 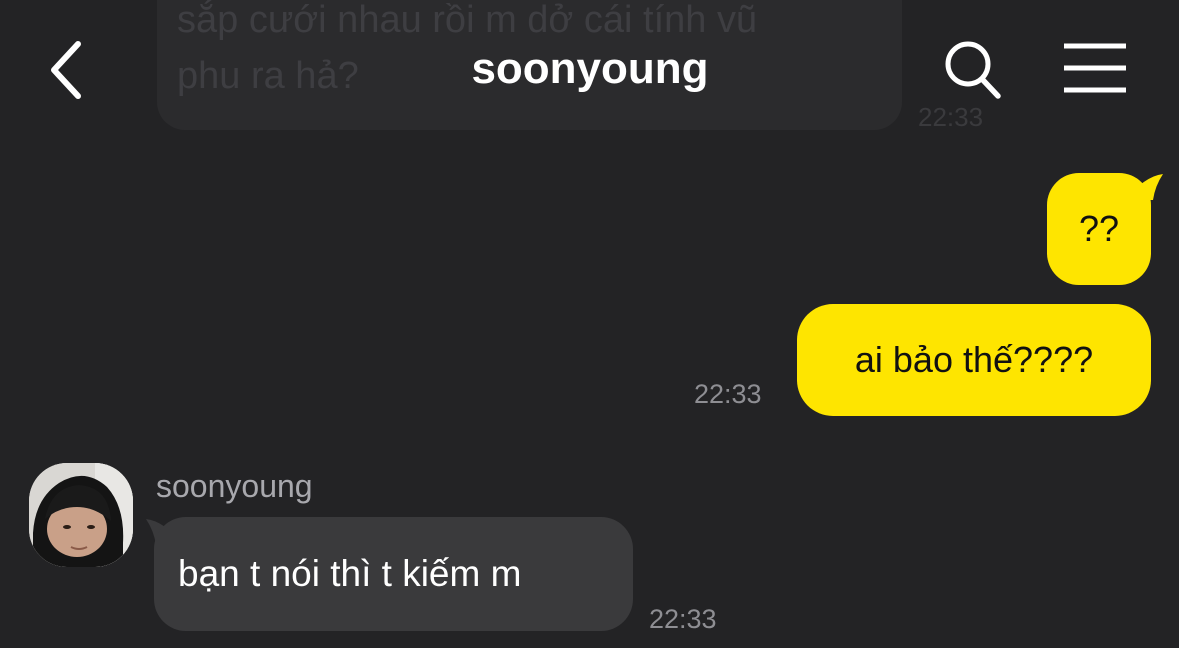 I want to click on sent-message-bubble: ??, so click(x=1099, y=229).